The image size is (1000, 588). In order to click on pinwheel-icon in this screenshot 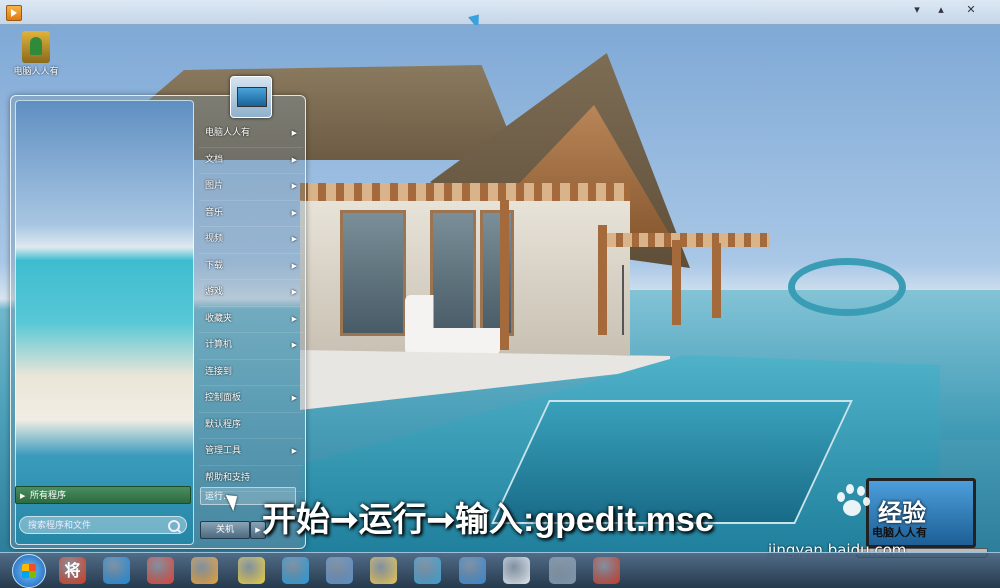, I will do `click(427, 570)`.